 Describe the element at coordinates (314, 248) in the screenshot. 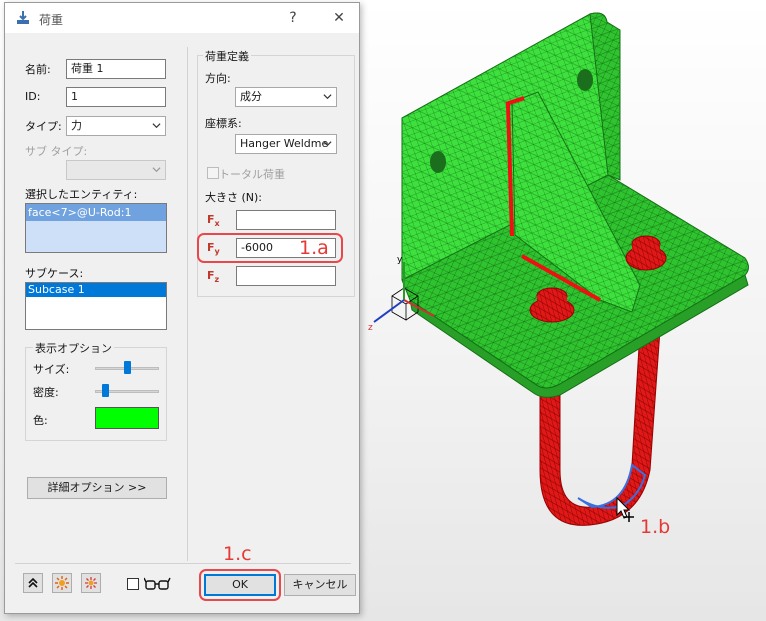

I see `annotation-1a: 1.a` at that location.